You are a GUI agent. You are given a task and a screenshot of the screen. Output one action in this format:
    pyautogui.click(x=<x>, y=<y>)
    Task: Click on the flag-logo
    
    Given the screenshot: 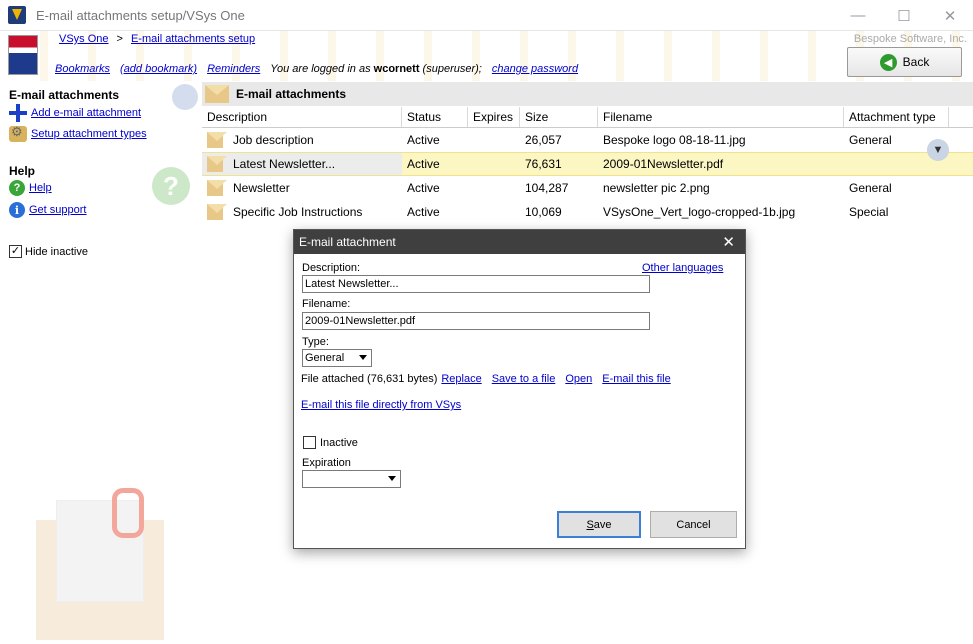 What is the action you would take?
    pyautogui.click(x=23, y=55)
    